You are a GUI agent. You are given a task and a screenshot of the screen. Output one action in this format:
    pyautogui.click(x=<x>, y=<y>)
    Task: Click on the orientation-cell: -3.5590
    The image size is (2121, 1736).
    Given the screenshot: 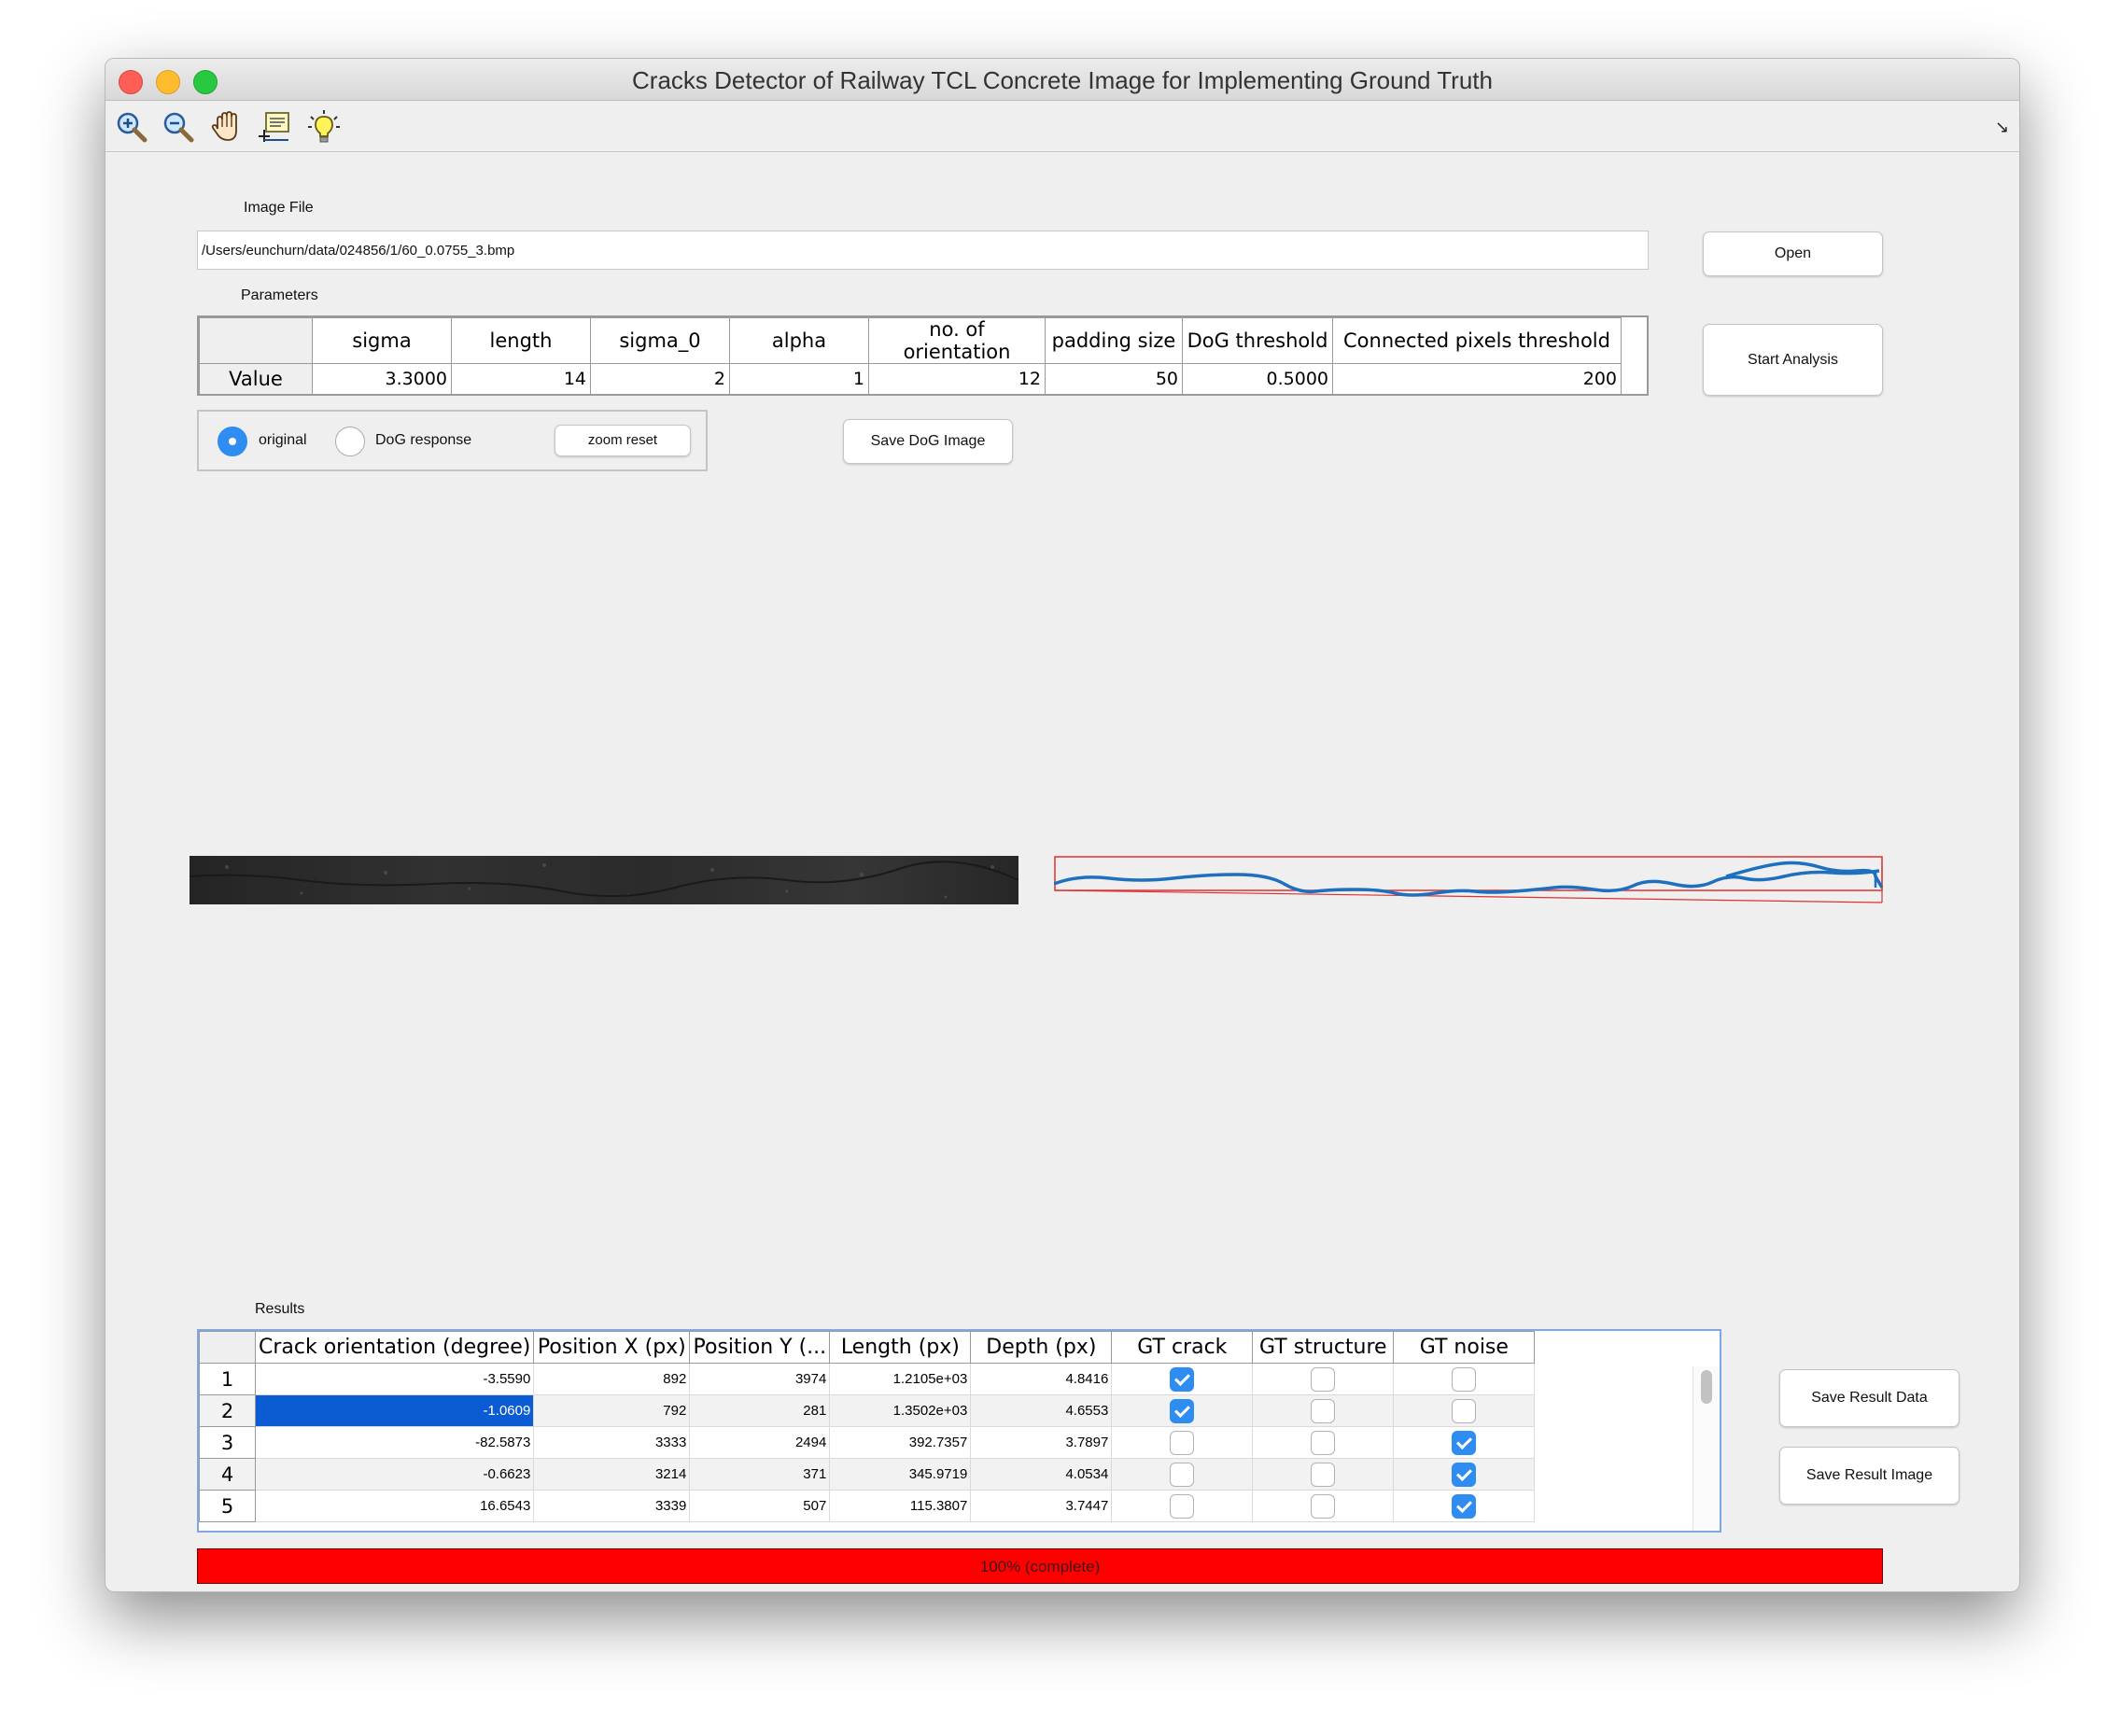 What is the action you would take?
    pyautogui.click(x=395, y=1379)
    